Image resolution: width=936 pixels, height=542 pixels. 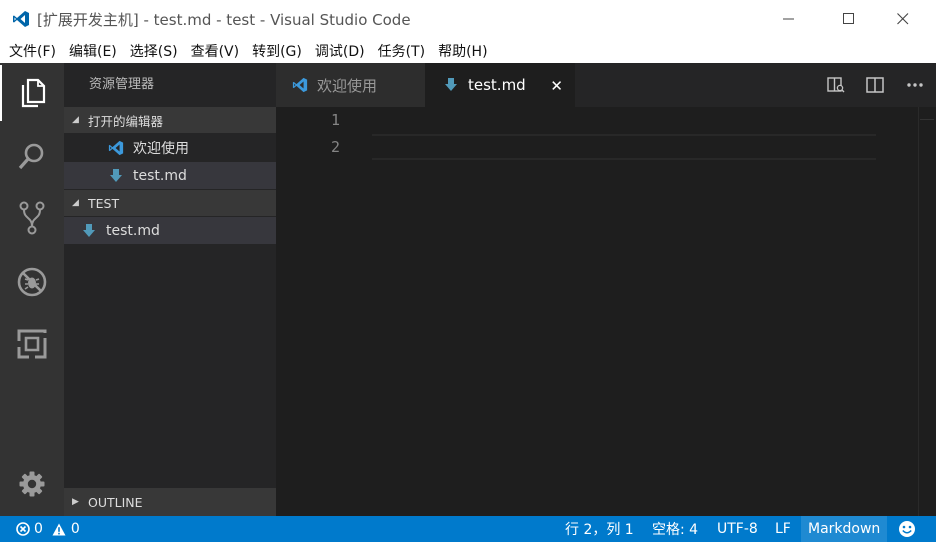 What do you see at coordinates (75, 529) in the screenshot?
I see `warning-count: 0` at bounding box center [75, 529].